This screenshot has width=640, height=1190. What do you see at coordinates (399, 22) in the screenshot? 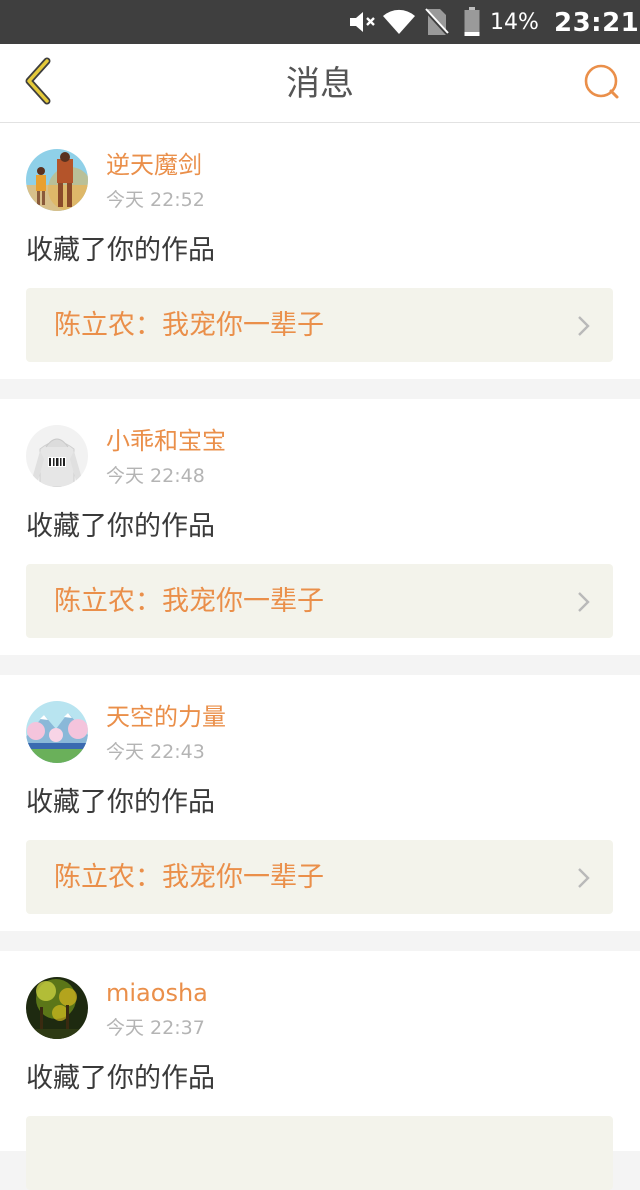
I see `wifi-icon` at bounding box center [399, 22].